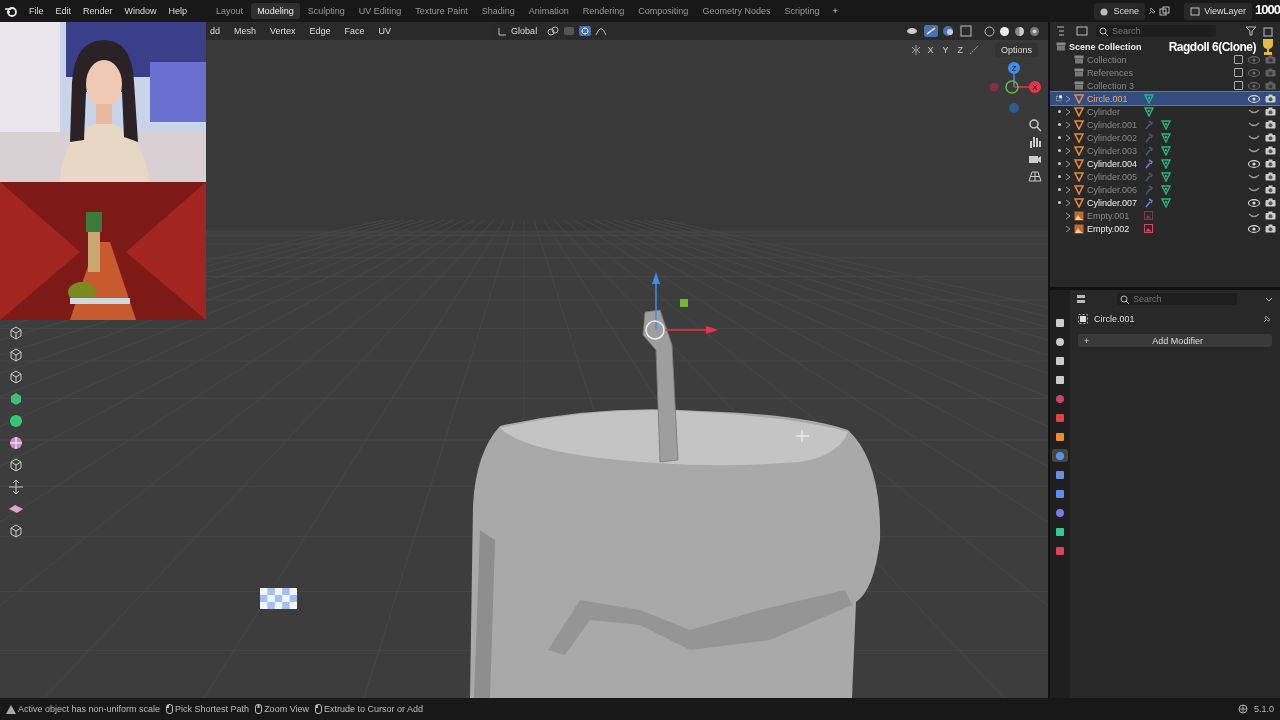  I want to click on copy-icon, so click(1165, 11).